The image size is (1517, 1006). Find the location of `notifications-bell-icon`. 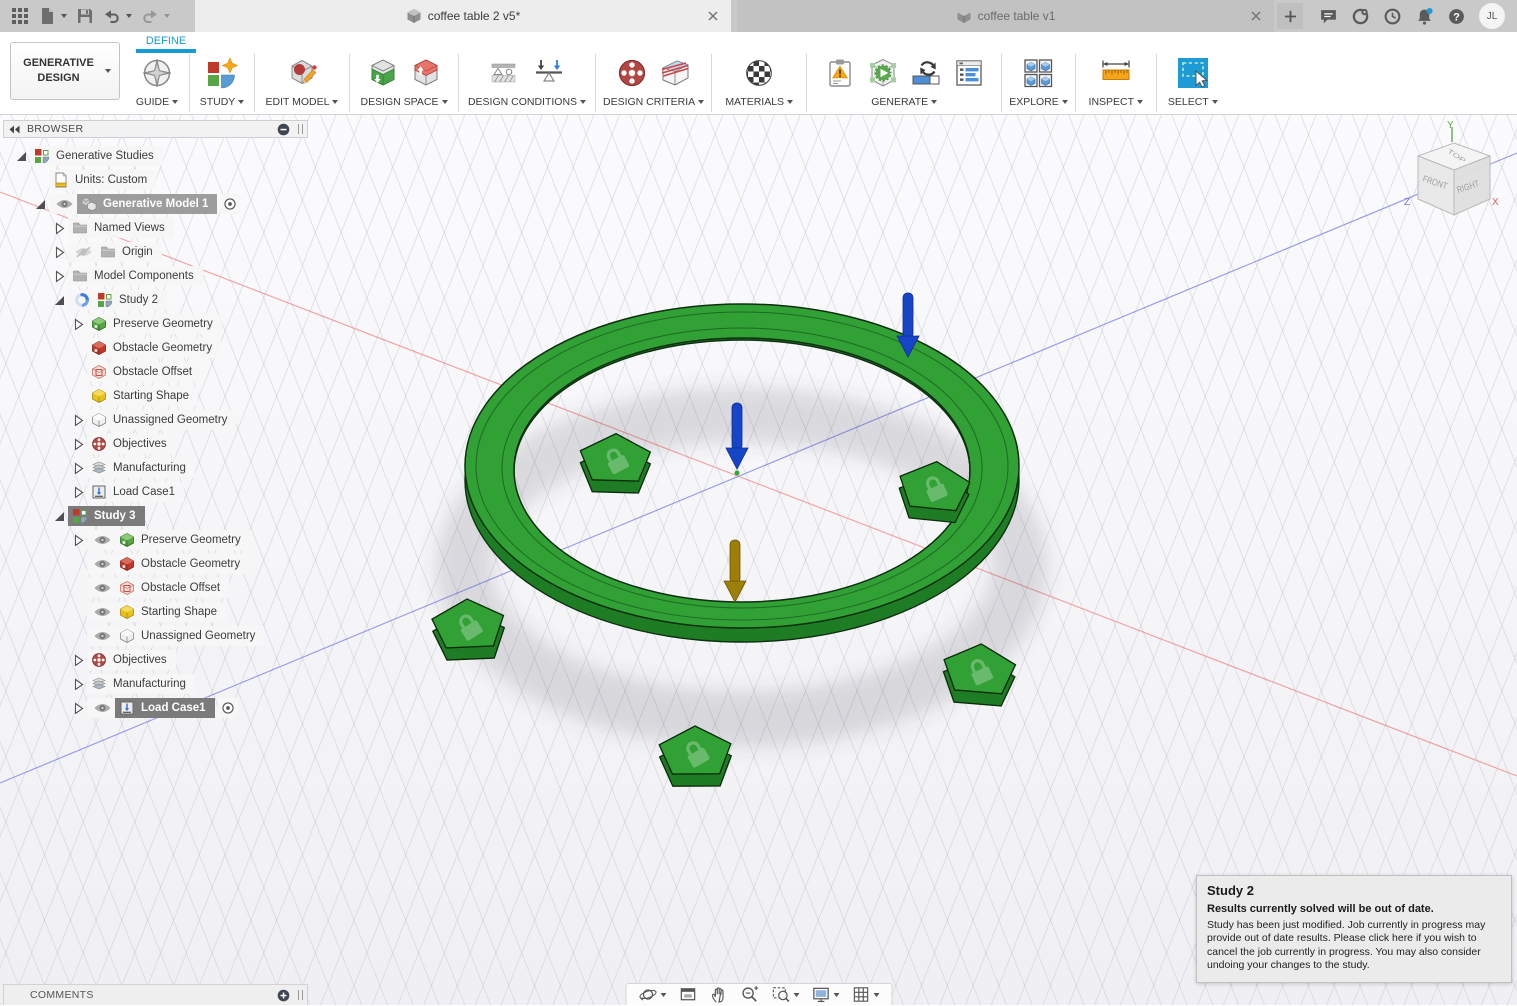

notifications-bell-icon is located at coordinates (1424, 16).